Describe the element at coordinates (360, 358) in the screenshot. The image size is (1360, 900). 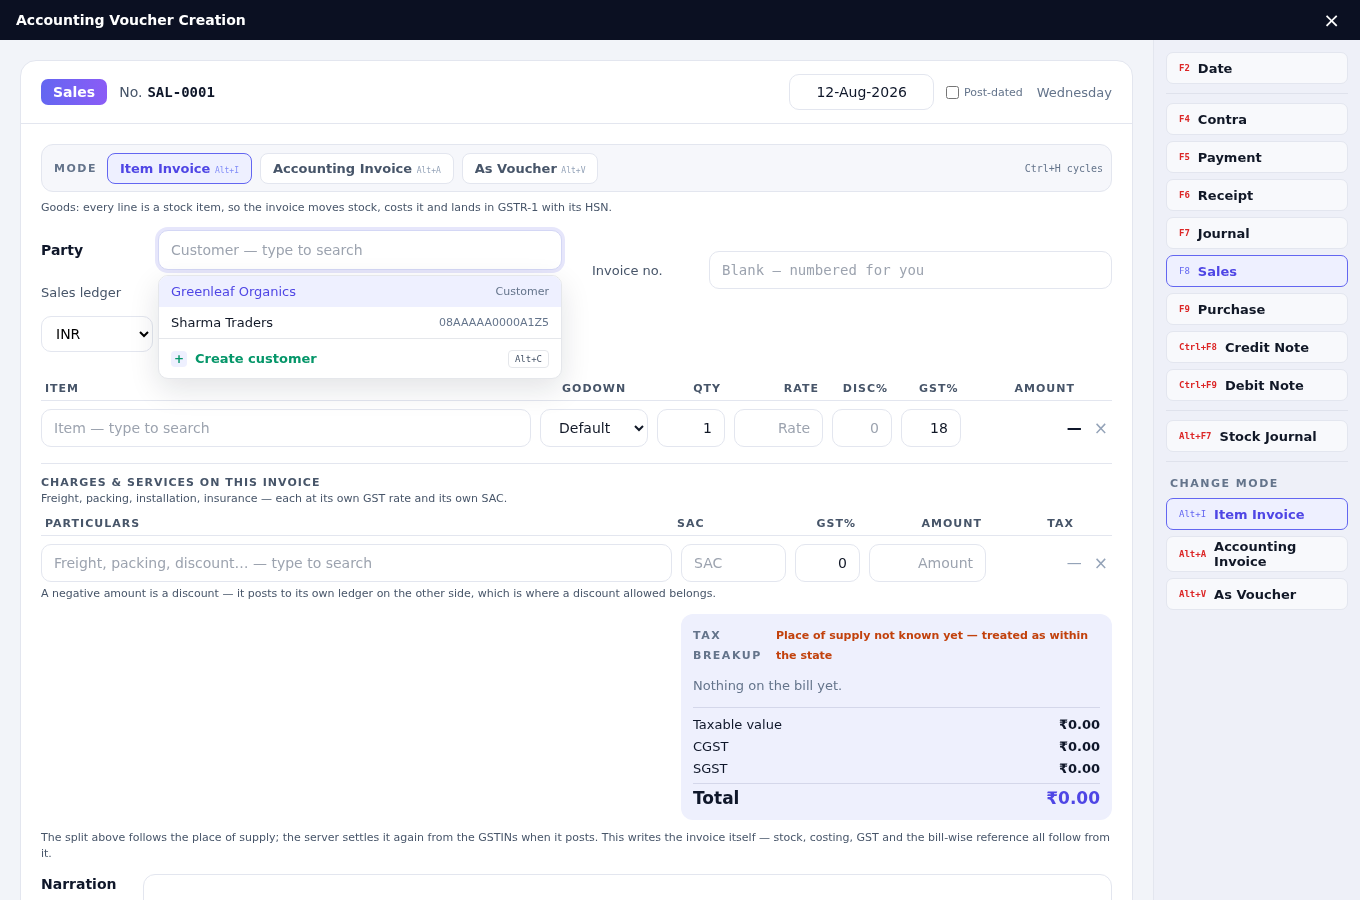
I see `create-customer-option: + Create customer Alt+C` at that location.